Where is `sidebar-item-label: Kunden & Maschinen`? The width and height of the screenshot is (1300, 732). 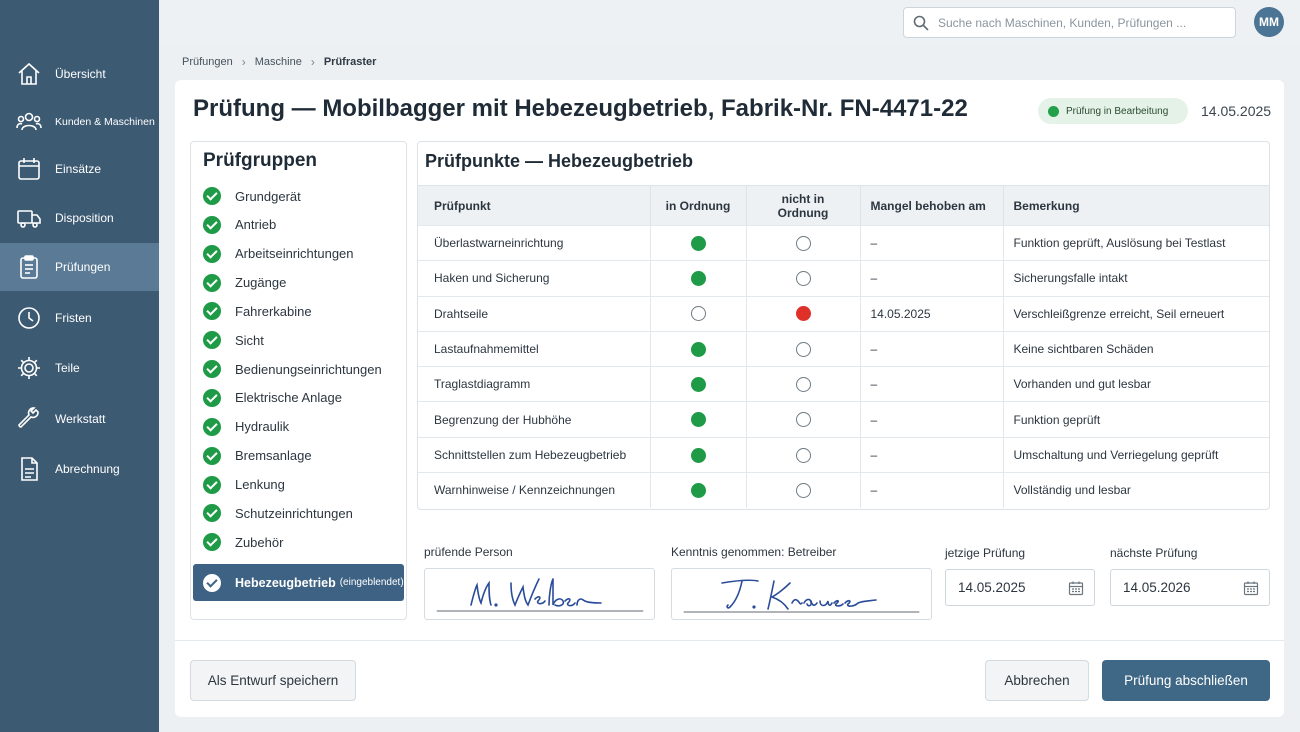
sidebar-item-label: Kunden & Maschinen is located at coordinates (105, 122).